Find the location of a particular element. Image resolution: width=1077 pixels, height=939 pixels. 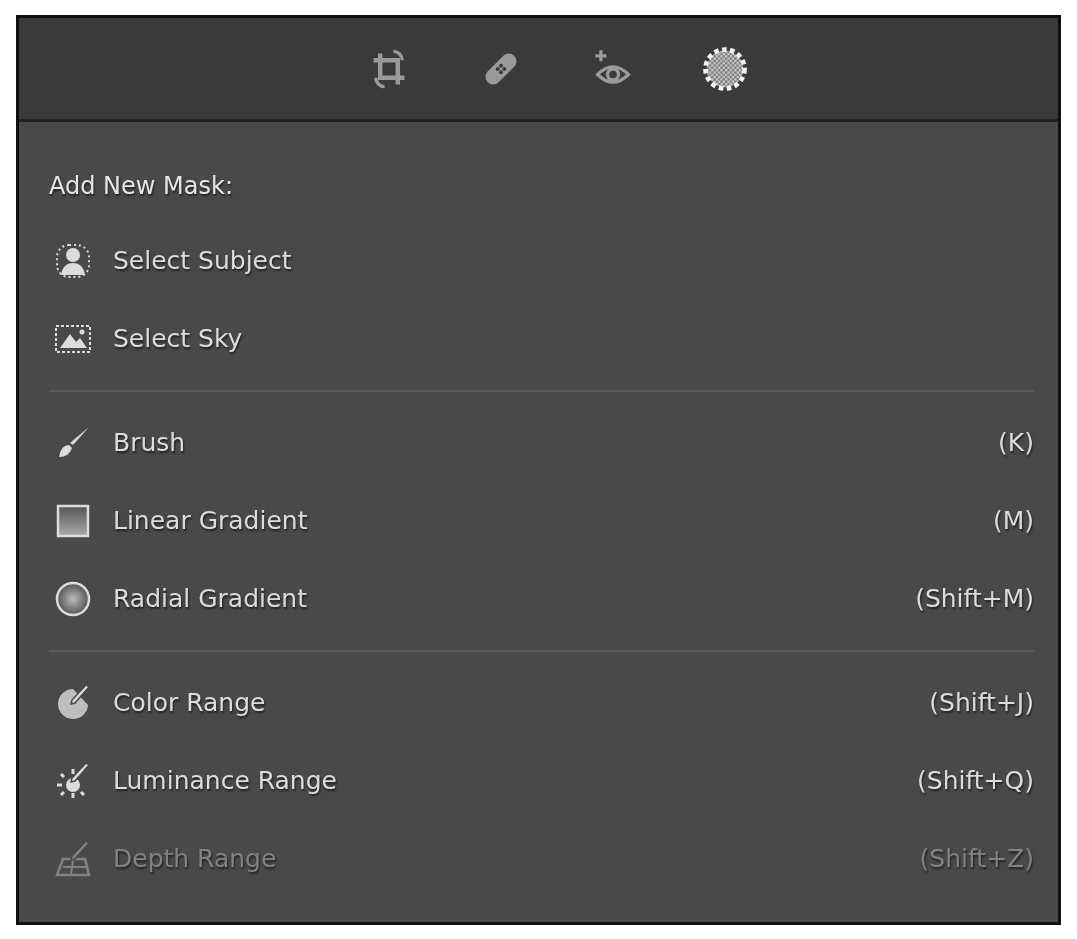

shortcut-text: (Shift+J) is located at coordinates (981, 703).